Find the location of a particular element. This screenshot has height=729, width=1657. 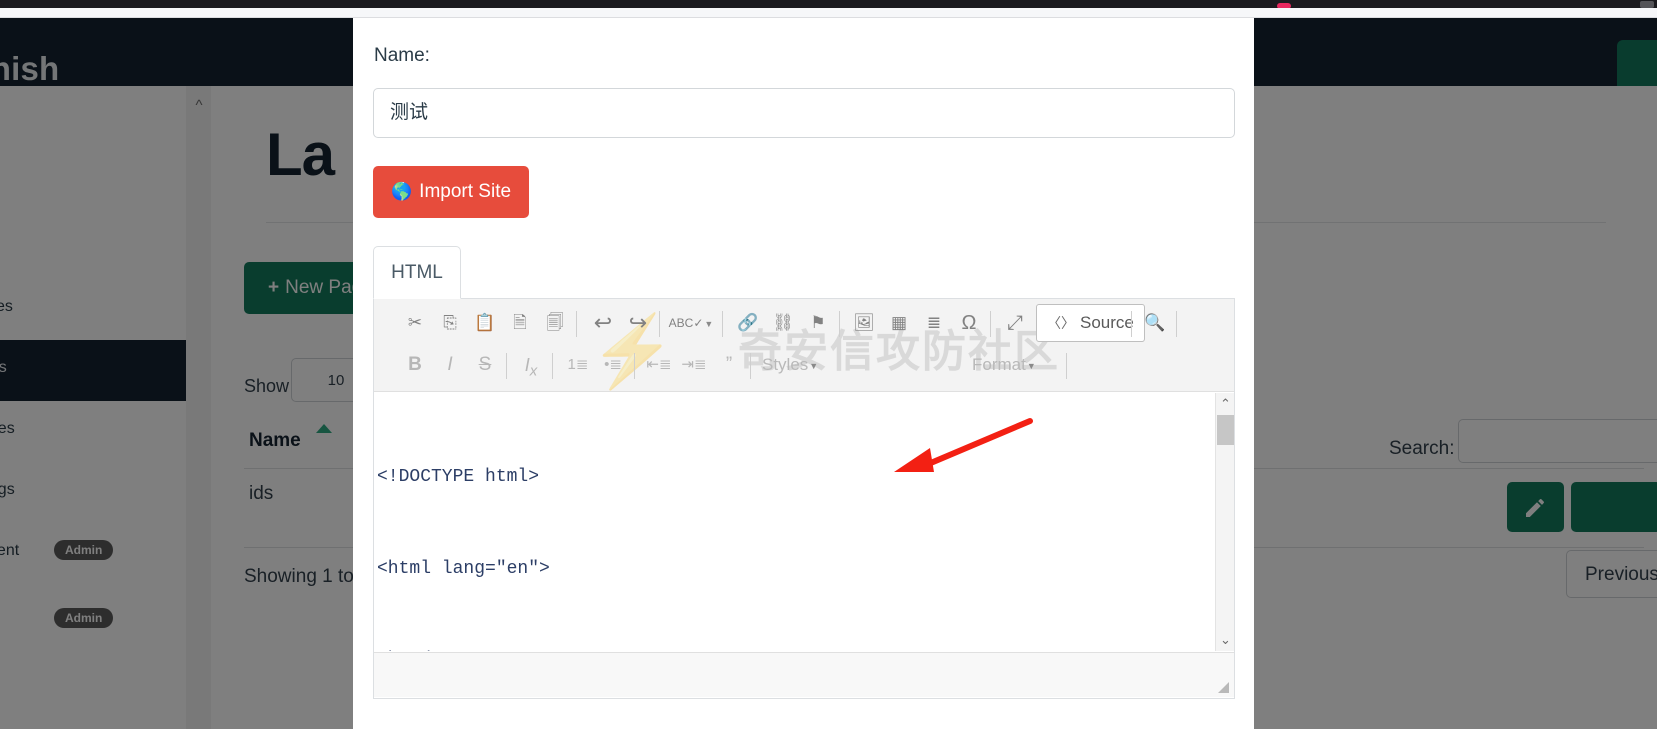

scroll-up-arrow-icon: ⌃ is located at coordinates (1225, 404).